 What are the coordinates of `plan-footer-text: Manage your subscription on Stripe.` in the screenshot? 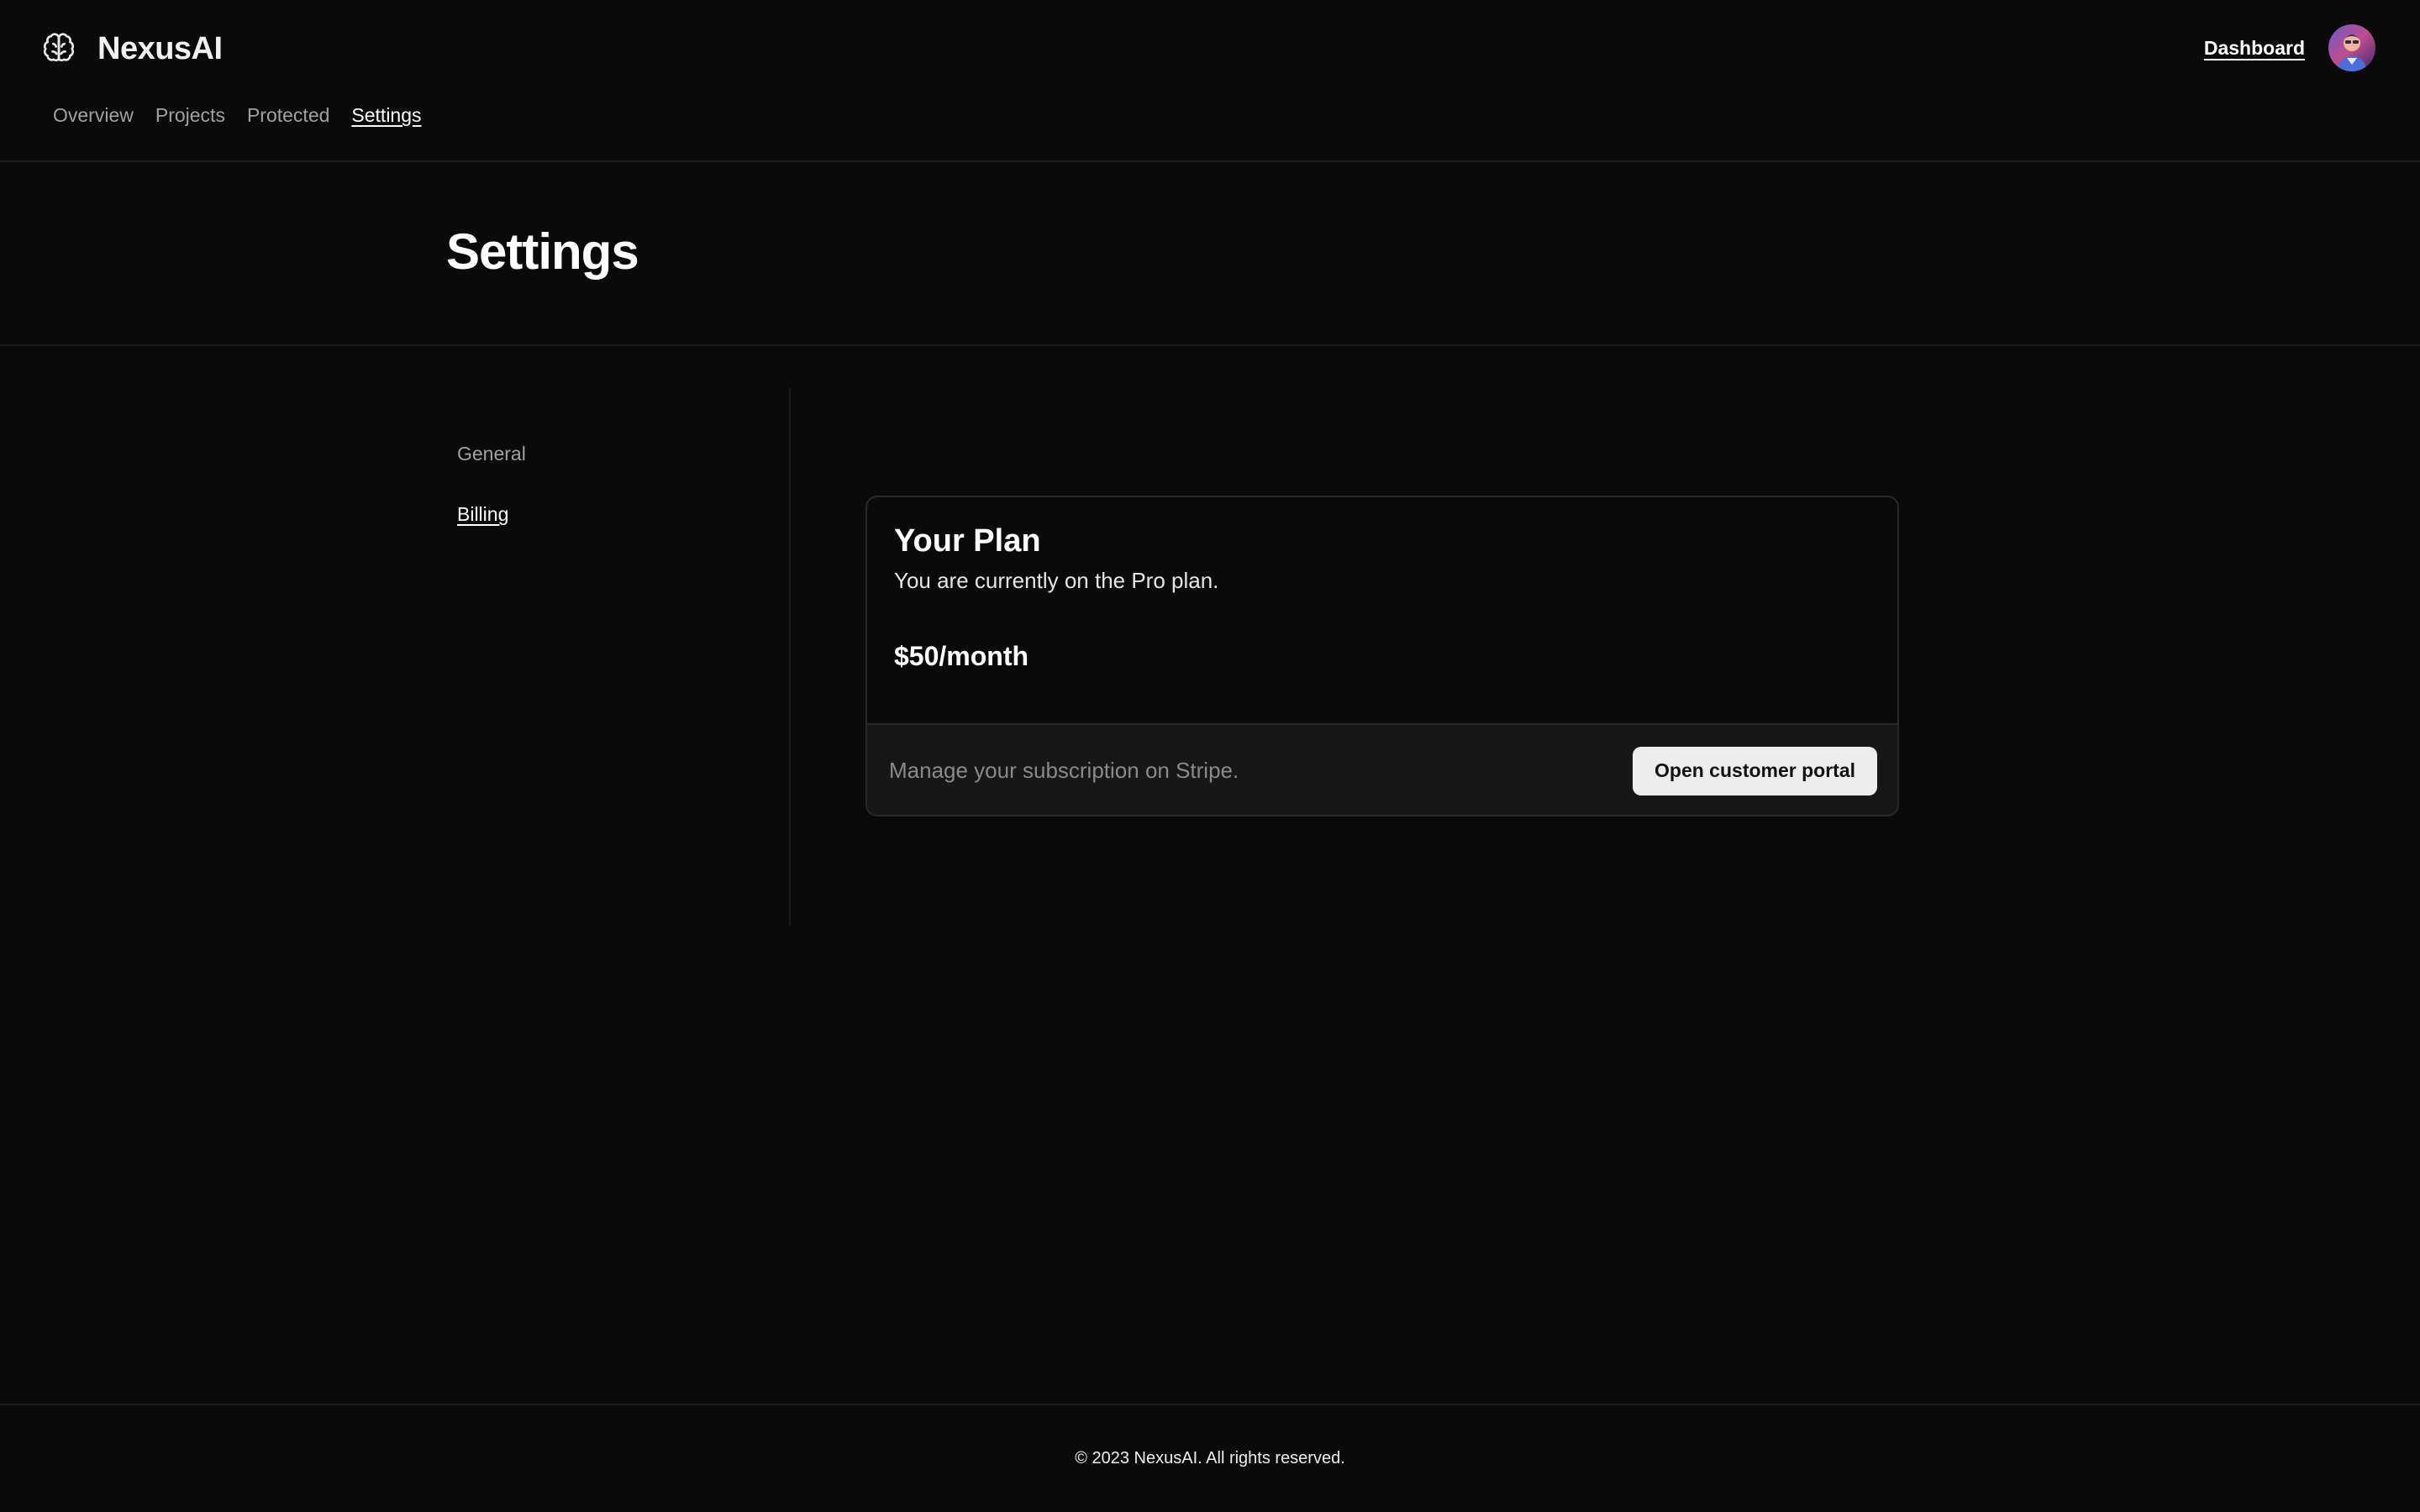 It's located at (1064, 770).